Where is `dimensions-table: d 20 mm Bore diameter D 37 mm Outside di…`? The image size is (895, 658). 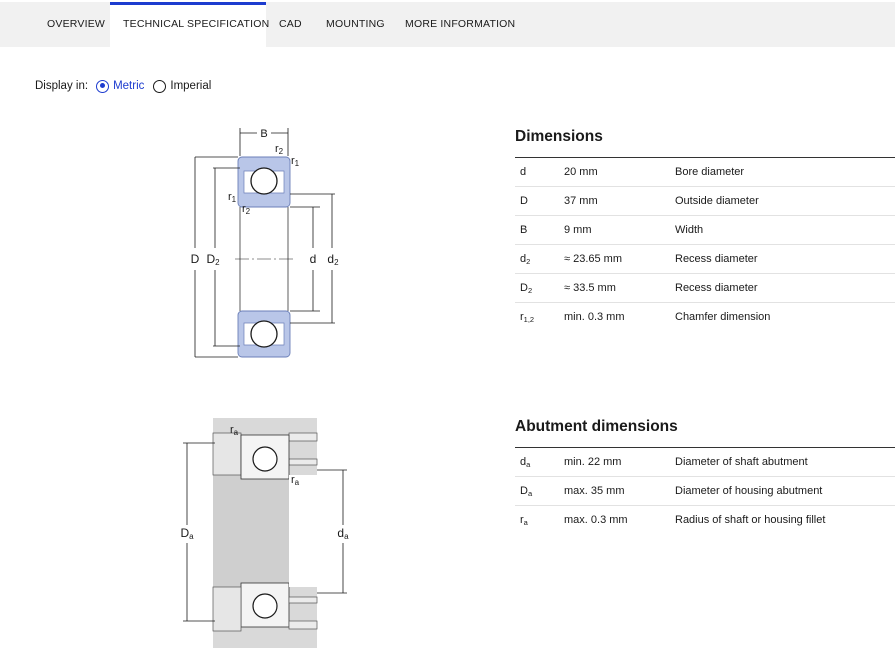 dimensions-table: d 20 mm Bore diameter D 37 mm Outside di… is located at coordinates (705, 244).